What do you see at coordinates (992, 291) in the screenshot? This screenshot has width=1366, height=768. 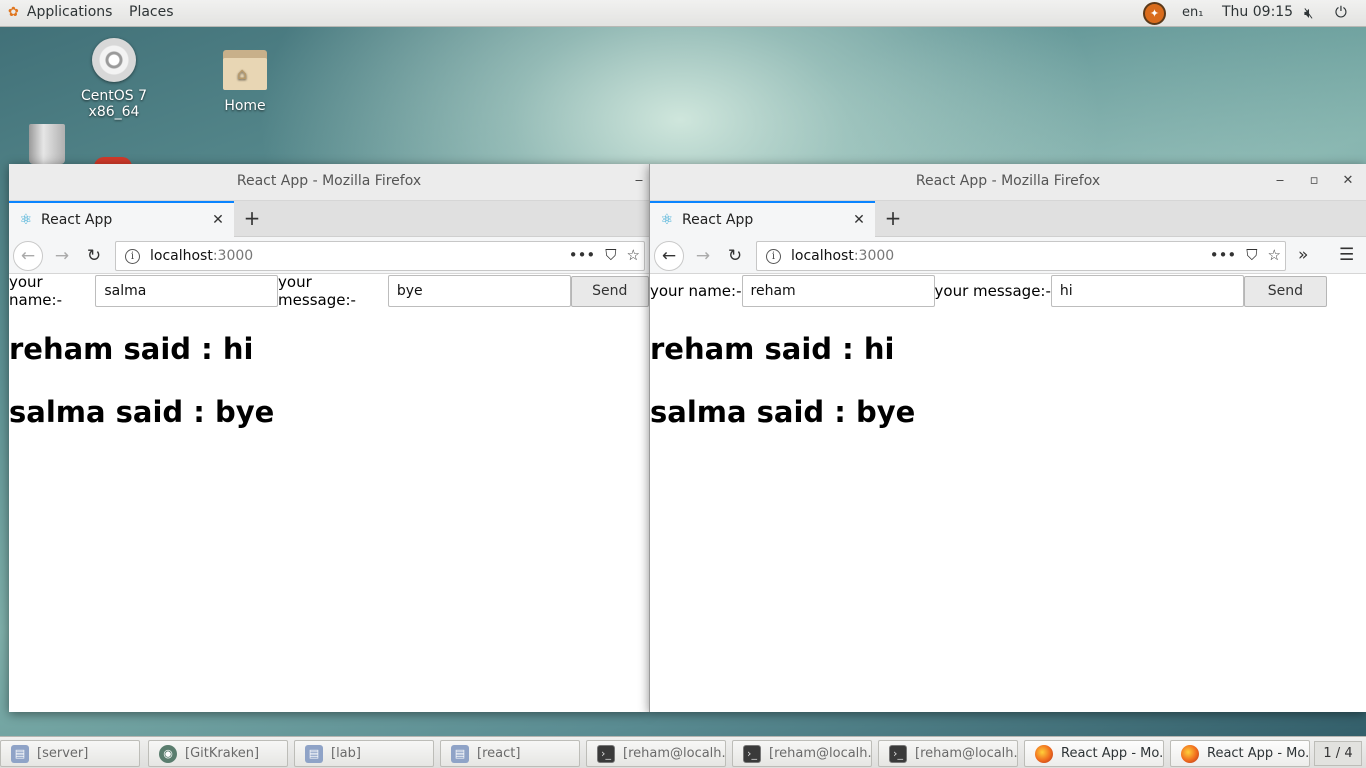 I see `message-label: your message:-` at bounding box center [992, 291].